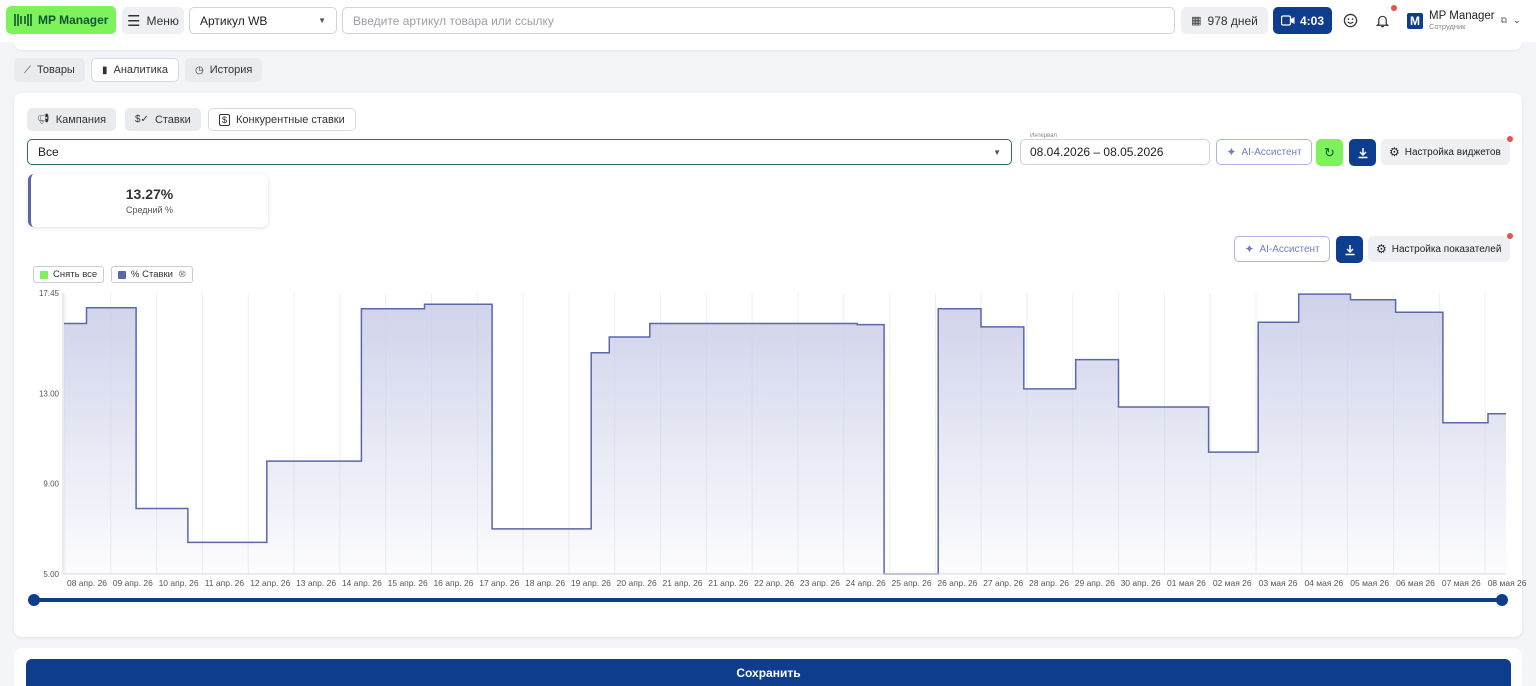 Image resolution: width=1536 pixels, height=686 pixels. What do you see at coordinates (1369, 583) in the screenshot?
I see `x-tick-label: 05 мая 26` at bounding box center [1369, 583].